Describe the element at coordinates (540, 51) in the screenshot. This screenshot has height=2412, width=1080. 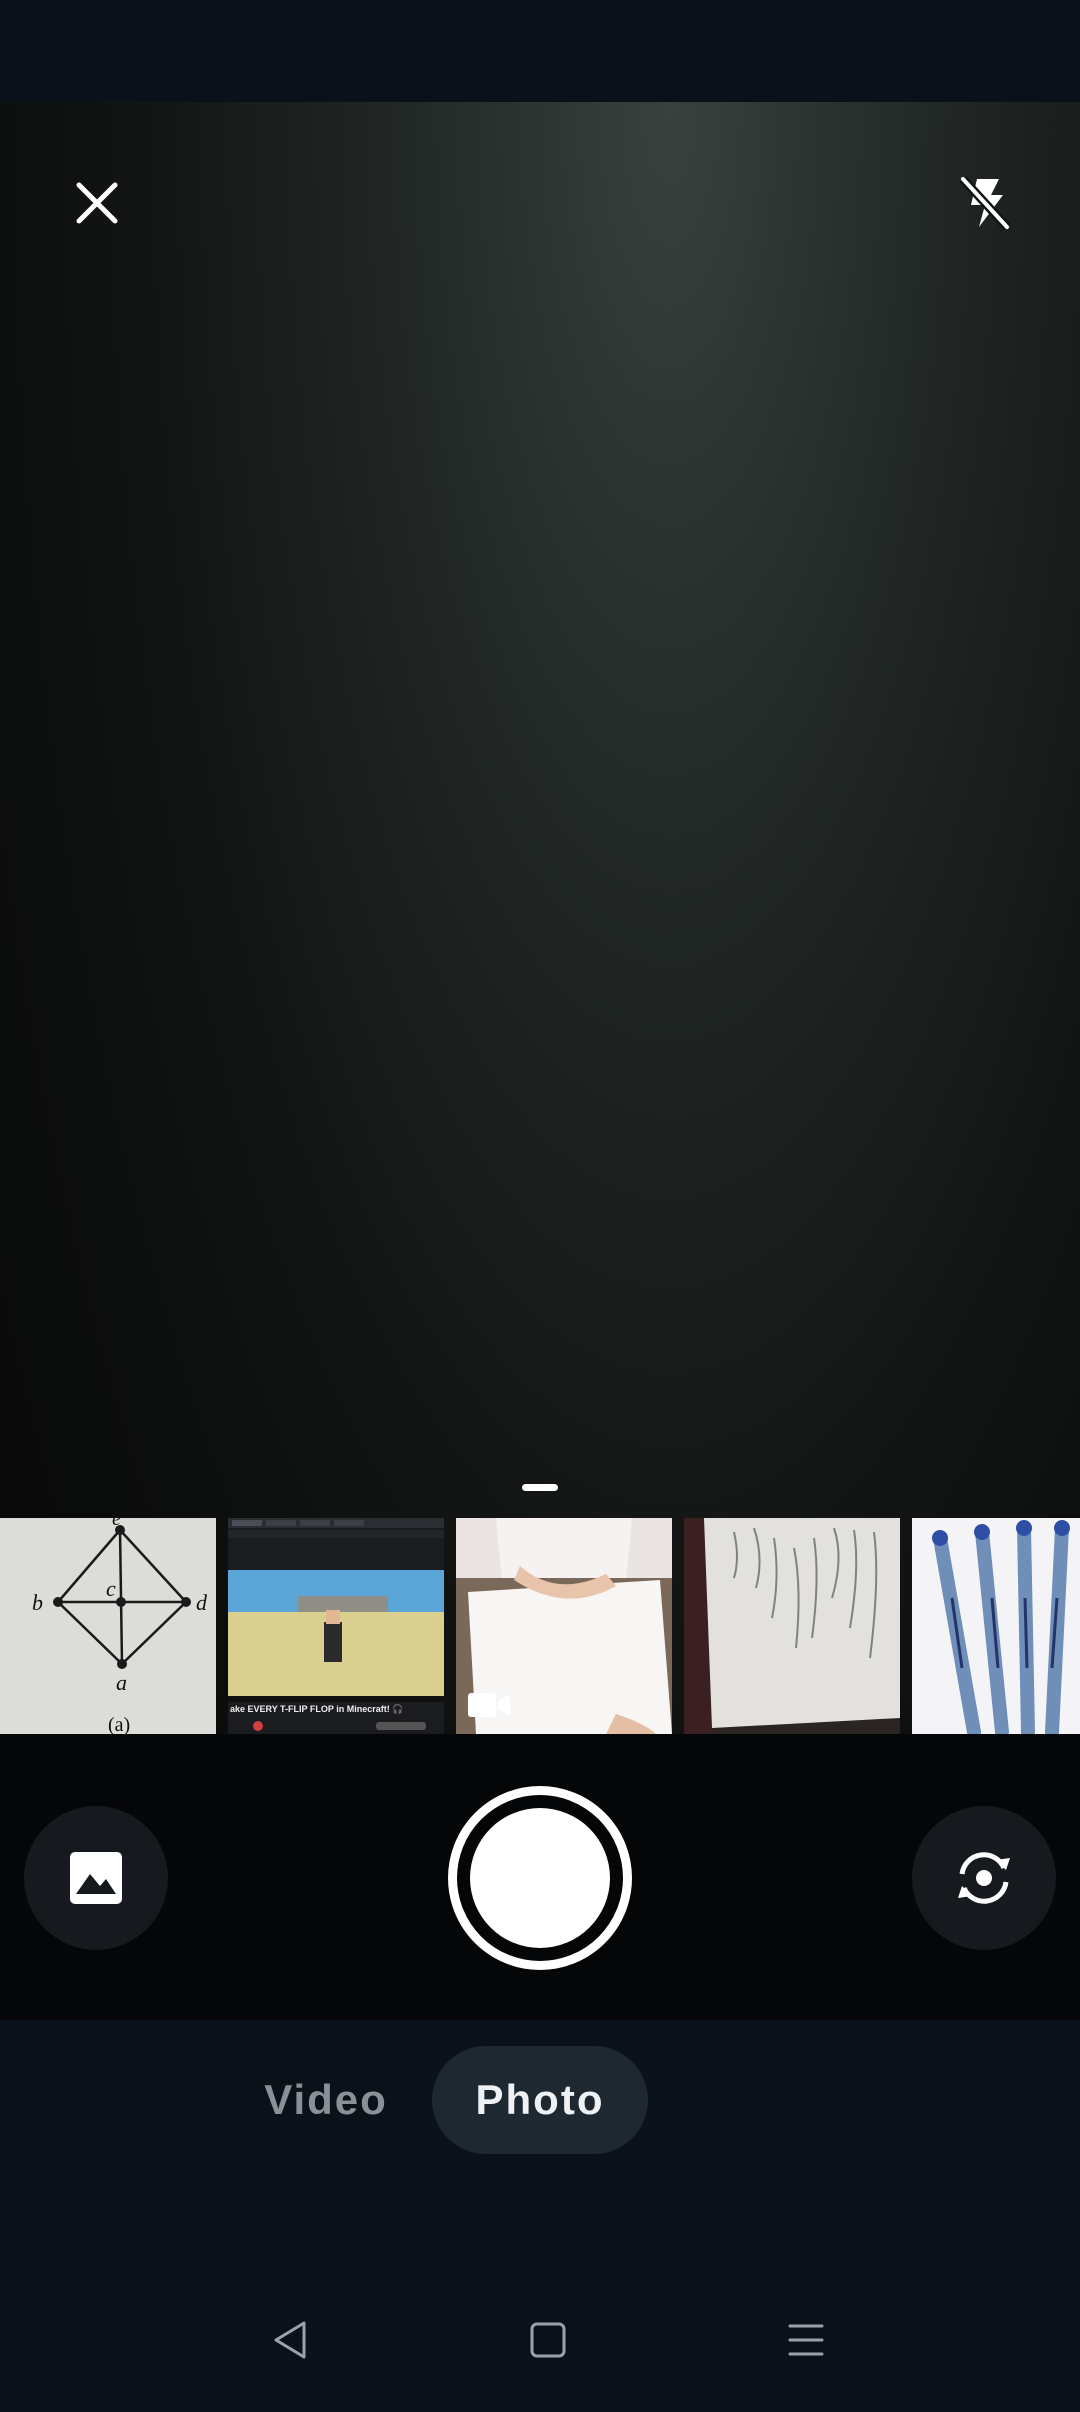
I see `status-bar` at that location.